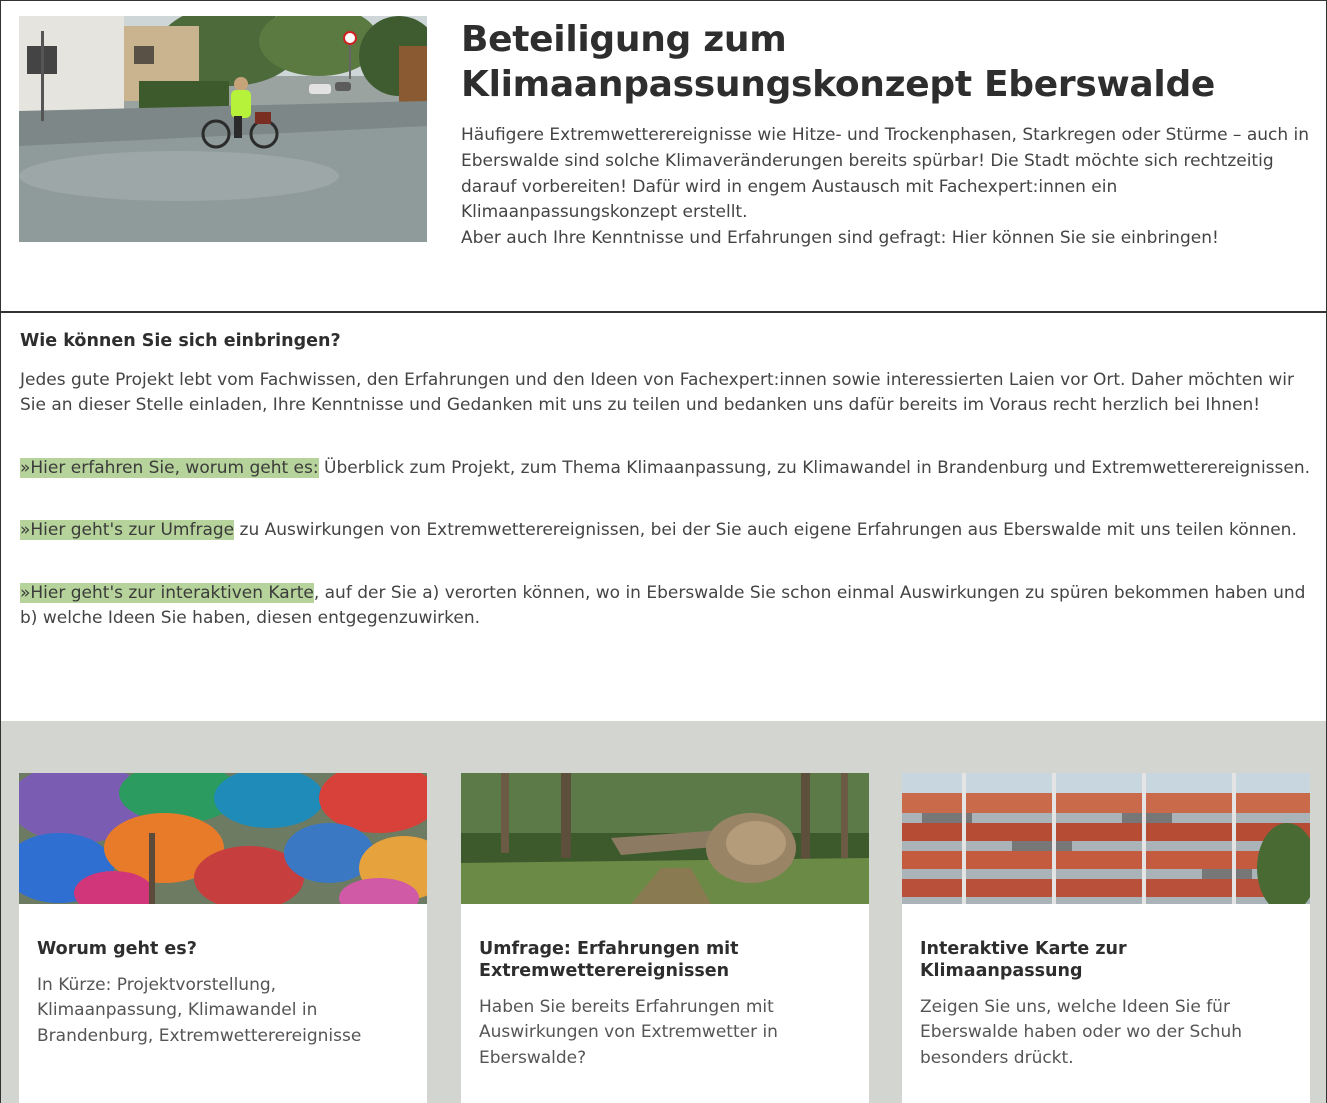 The height and width of the screenshot is (1103, 1327). What do you see at coordinates (624, 39) in the screenshot?
I see `page-title-line-1: Beteiligung zum` at bounding box center [624, 39].